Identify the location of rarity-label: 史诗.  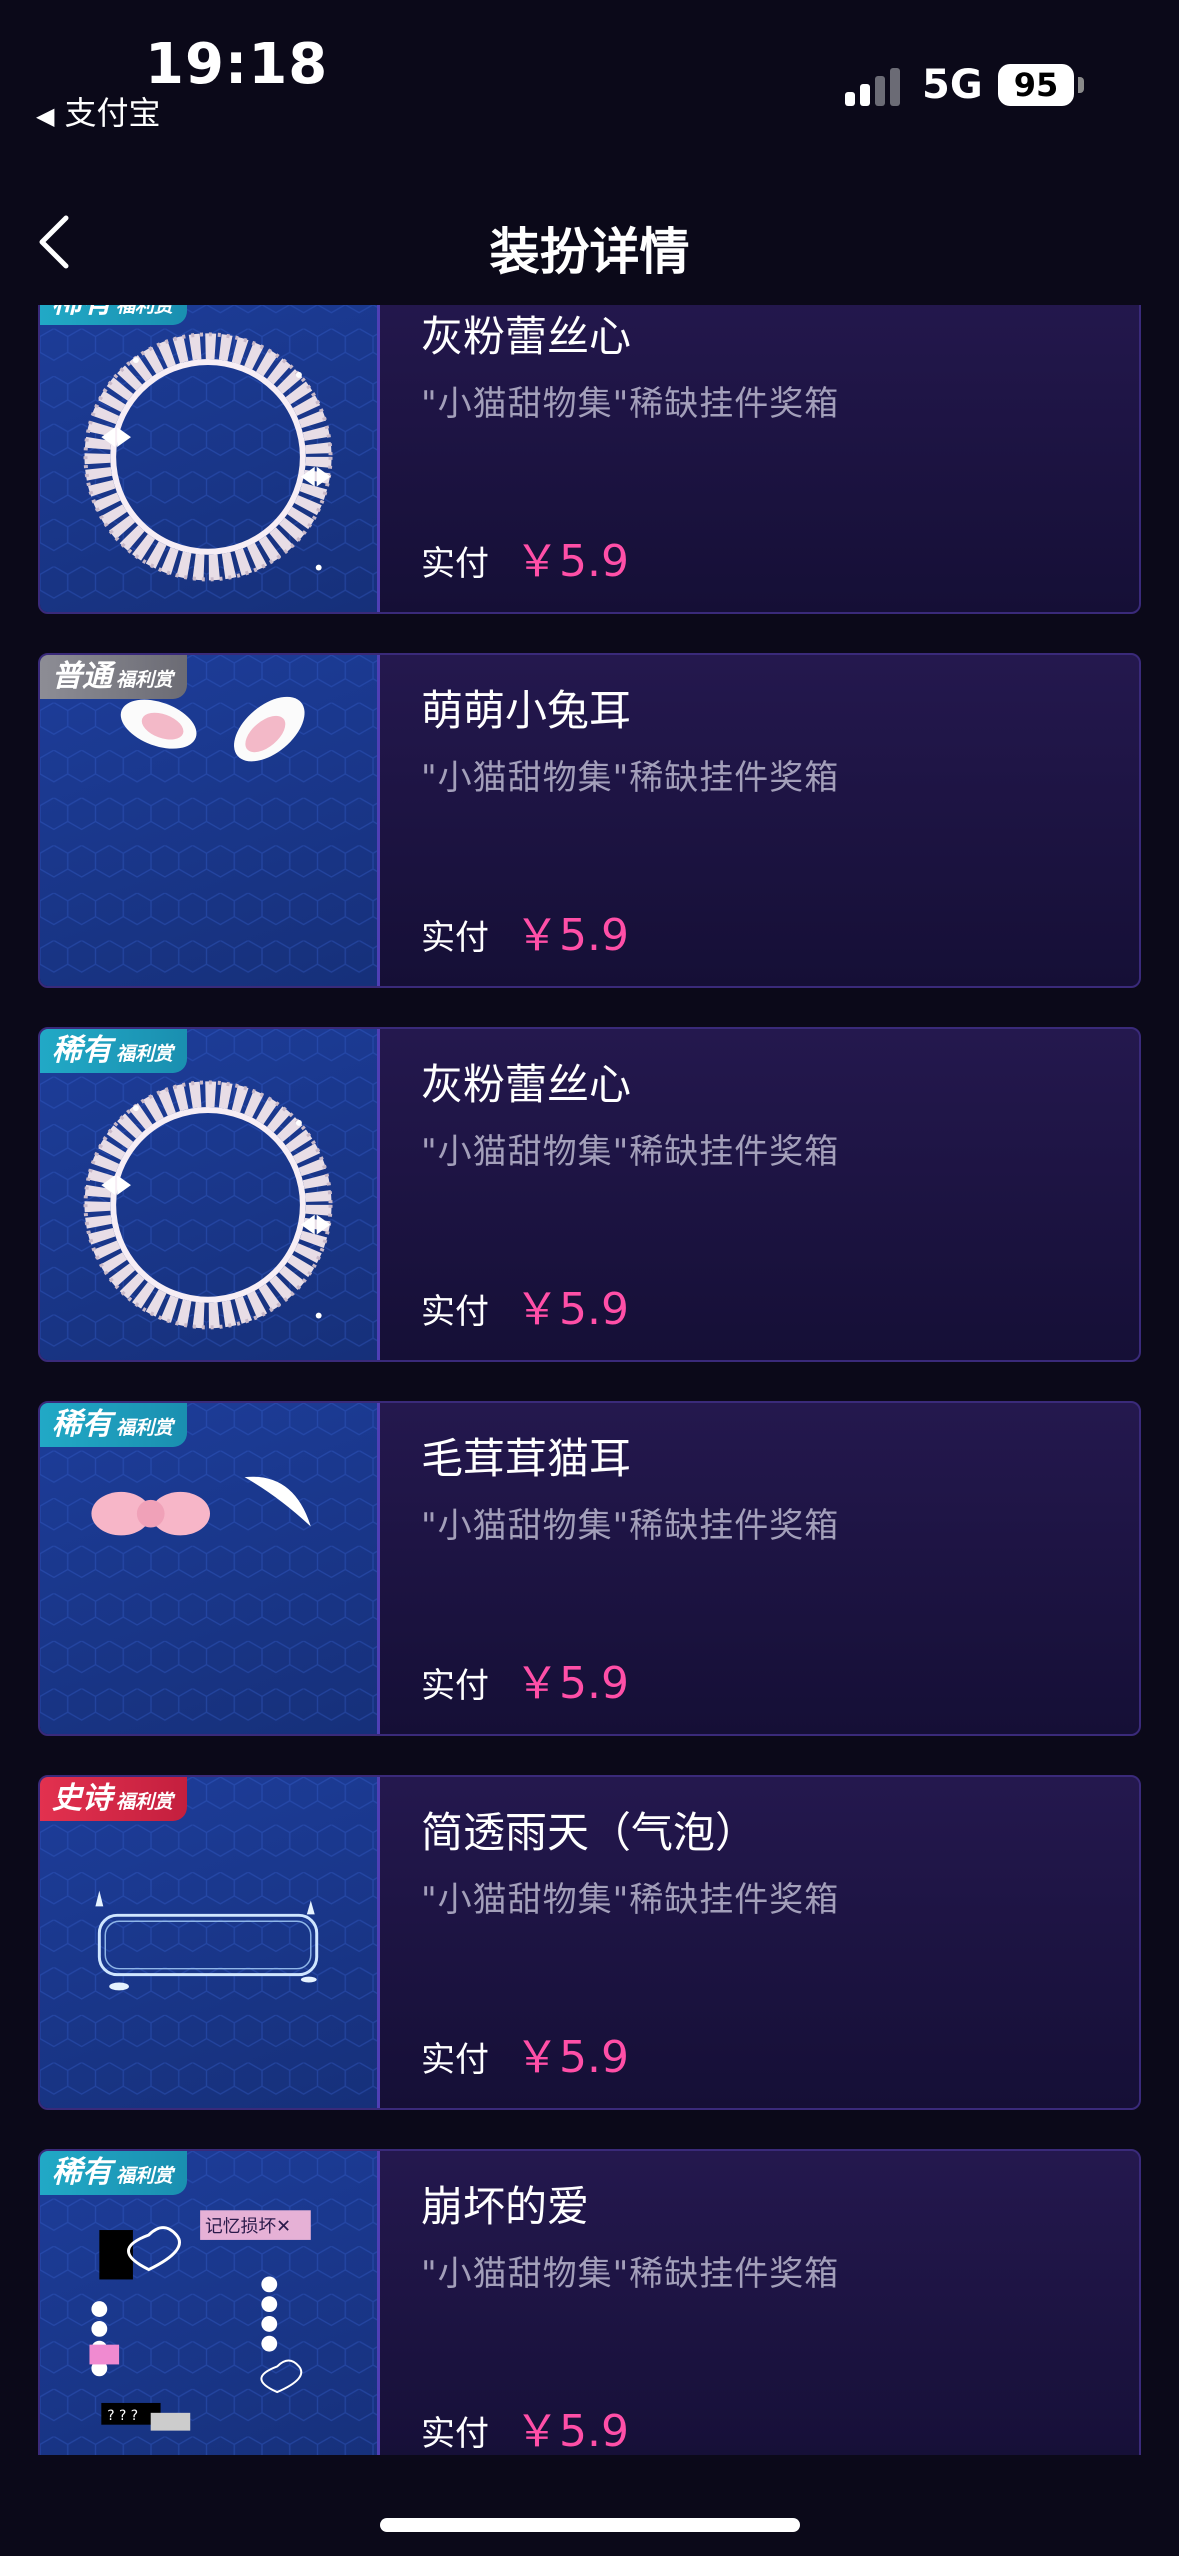
(82, 1798).